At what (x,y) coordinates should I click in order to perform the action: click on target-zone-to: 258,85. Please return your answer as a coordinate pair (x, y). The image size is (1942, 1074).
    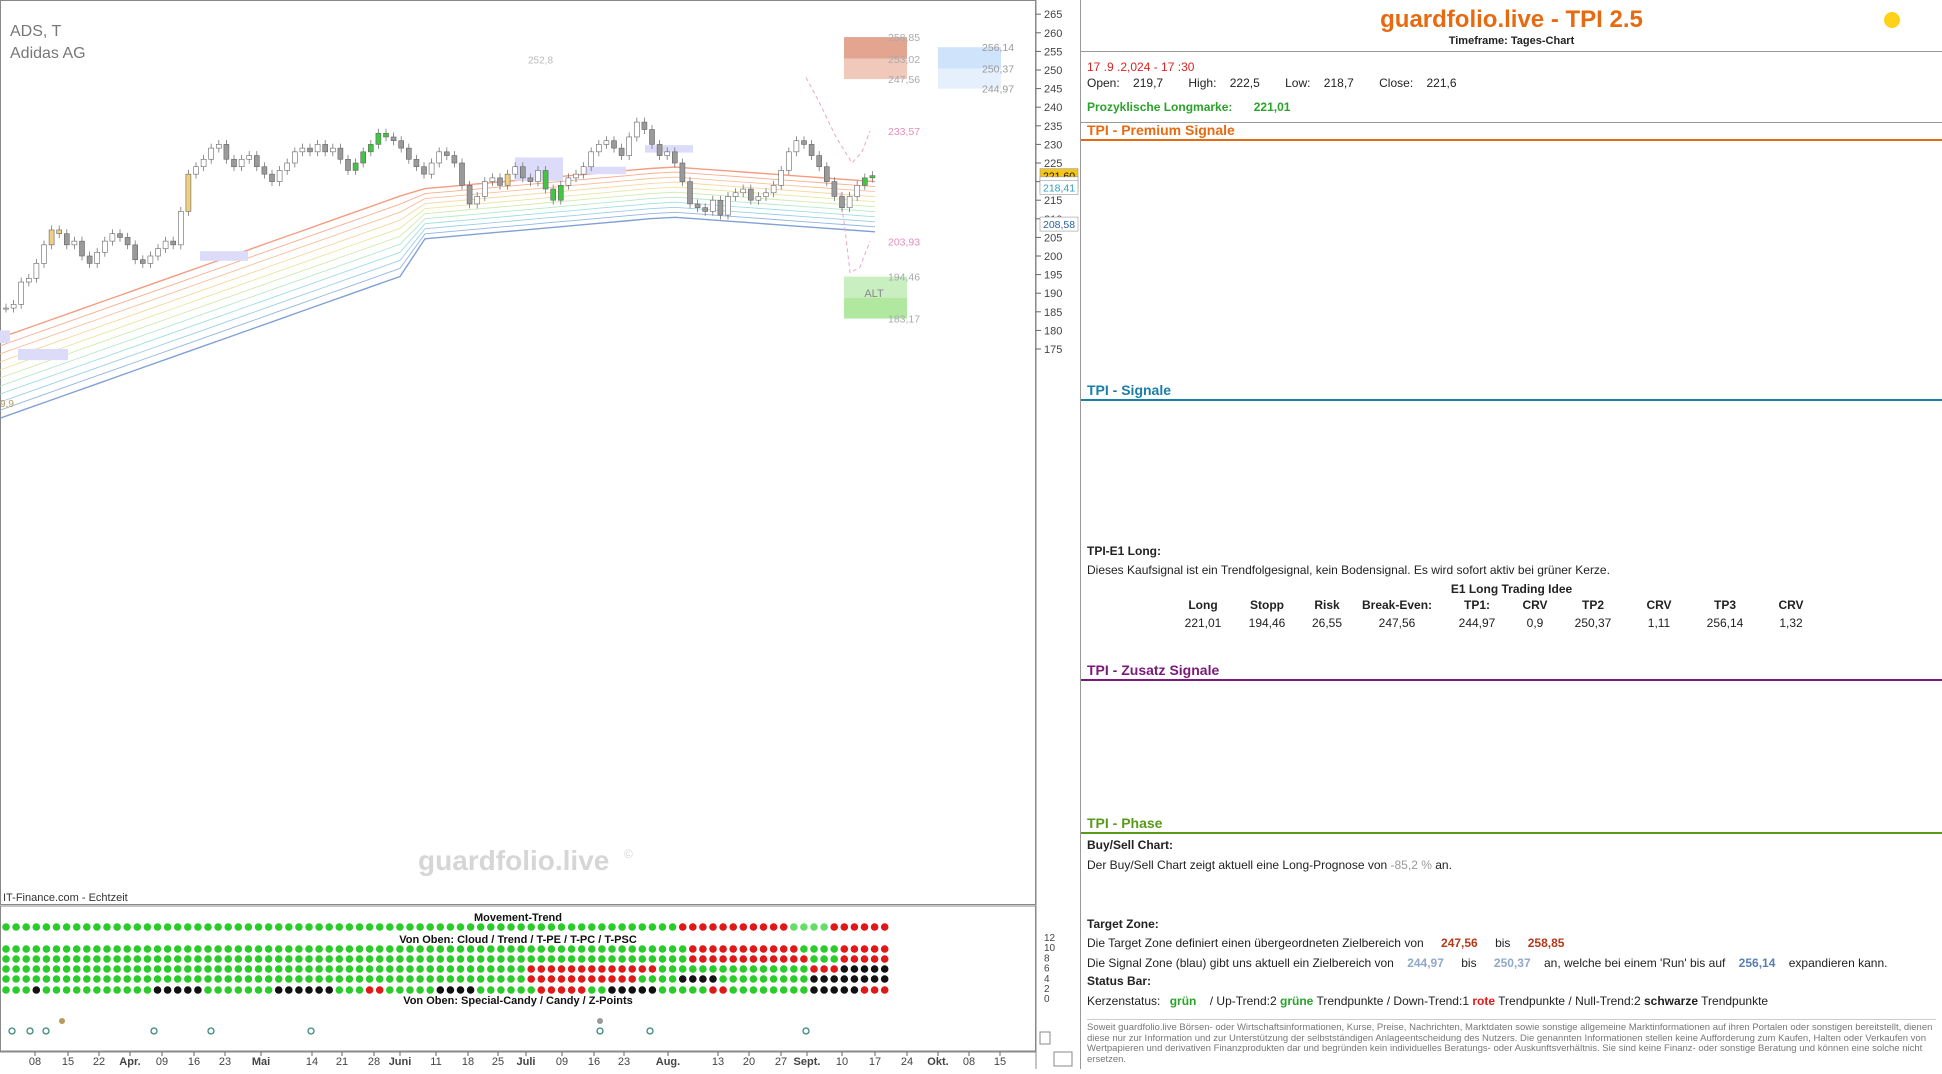
    Looking at the image, I should click on (1546, 943).